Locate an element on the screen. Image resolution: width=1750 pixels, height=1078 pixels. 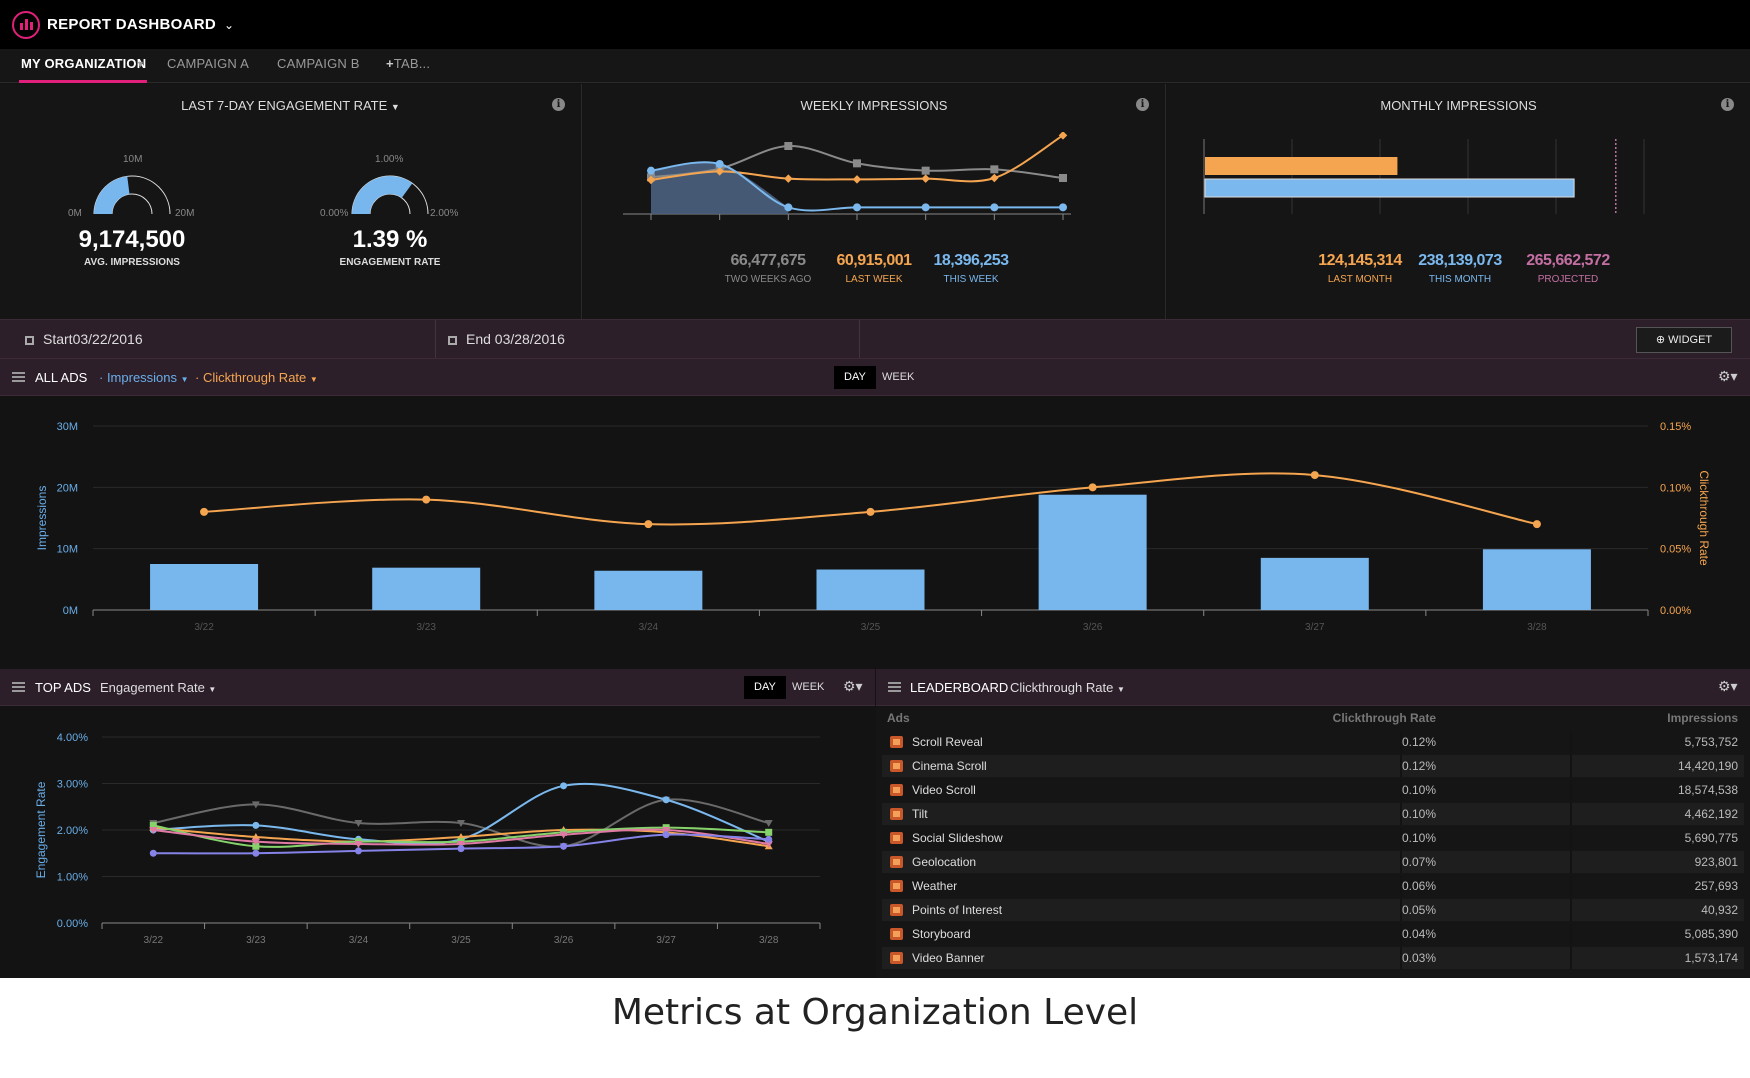
leaderboard-metric-select: Clickthrough Rate ▼ is located at coordinates (1067, 687).